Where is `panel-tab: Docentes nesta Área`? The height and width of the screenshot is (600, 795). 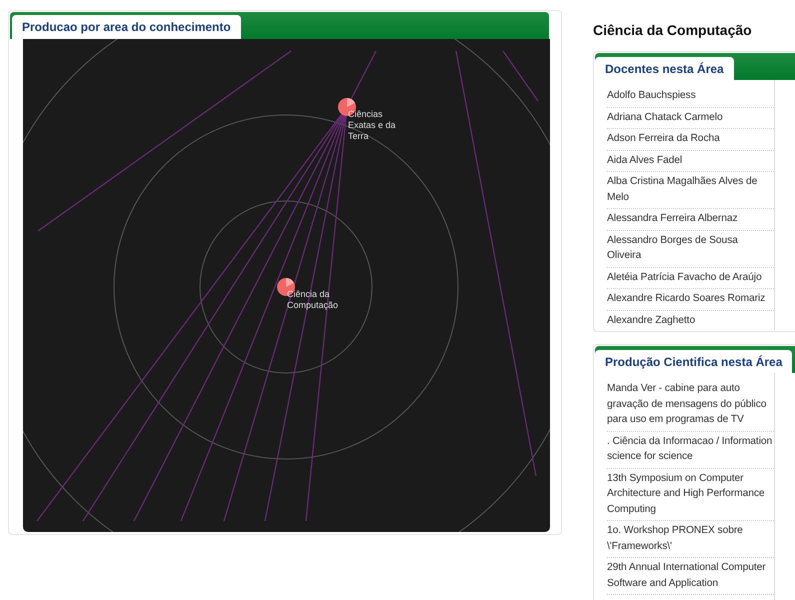 panel-tab: Docentes nesta Área is located at coordinates (664, 68).